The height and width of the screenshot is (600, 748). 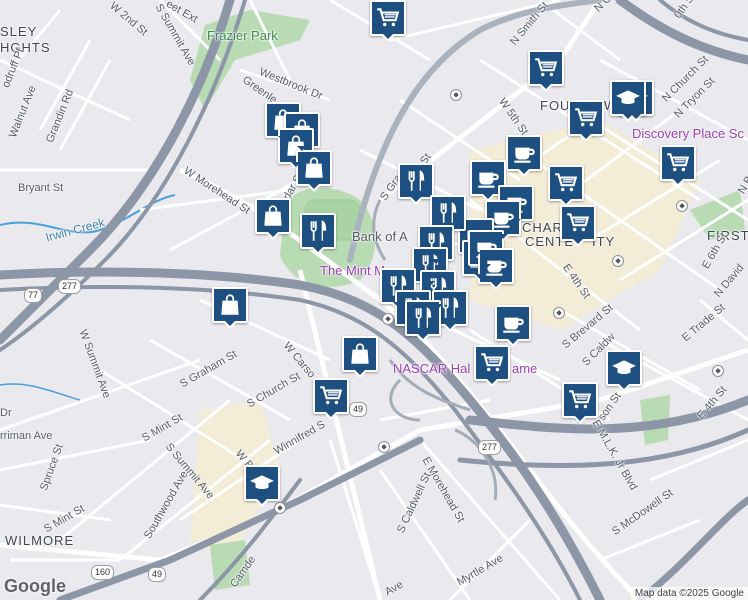 What do you see at coordinates (353, 270) in the screenshot?
I see `the-mint-label: The Mint M` at bounding box center [353, 270].